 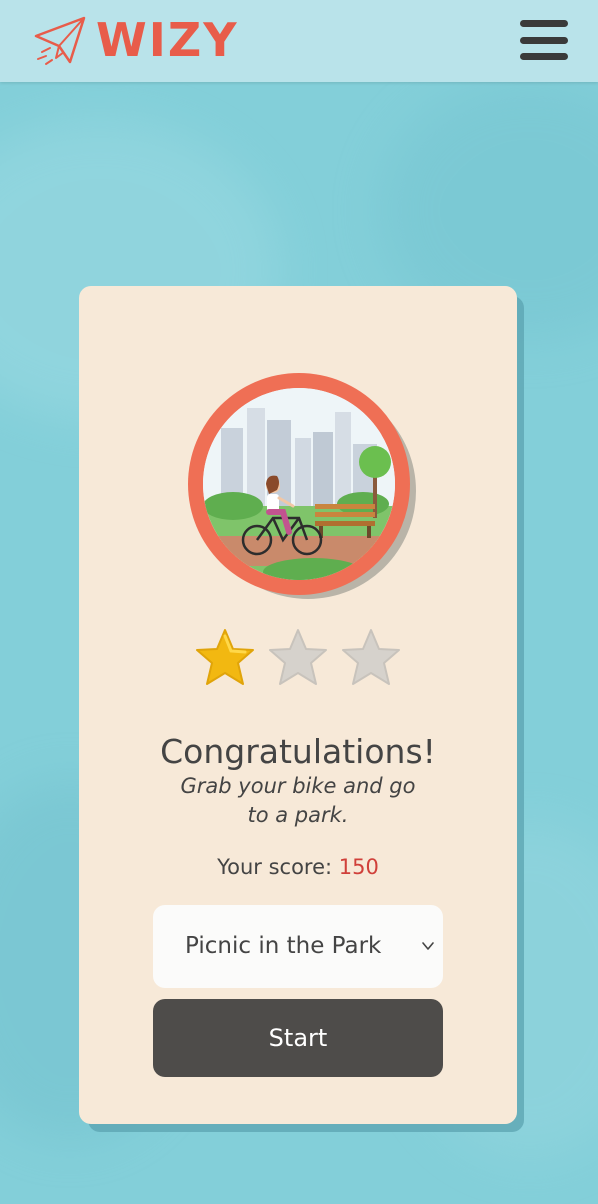 What do you see at coordinates (358, 867) in the screenshot?
I see `score-value: 150` at bounding box center [358, 867].